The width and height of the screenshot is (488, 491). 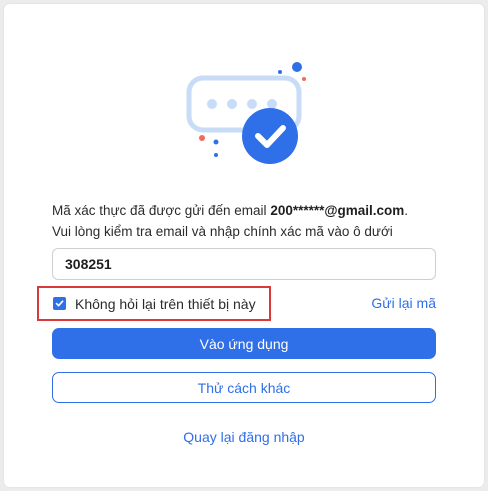 What do you see at coordinates (270, 136) in the screenshot?
I see `check-circle-icon` at bounding box center [270, 136].